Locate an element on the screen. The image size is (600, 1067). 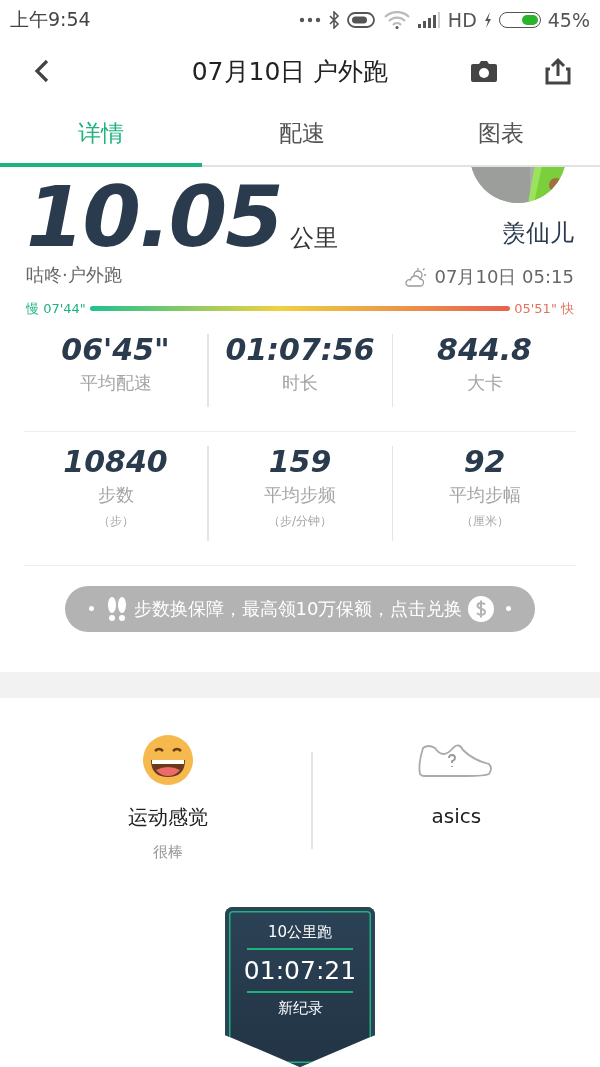
activity-source: 咕咚·户外跑 is located at coordinates (74, 275).